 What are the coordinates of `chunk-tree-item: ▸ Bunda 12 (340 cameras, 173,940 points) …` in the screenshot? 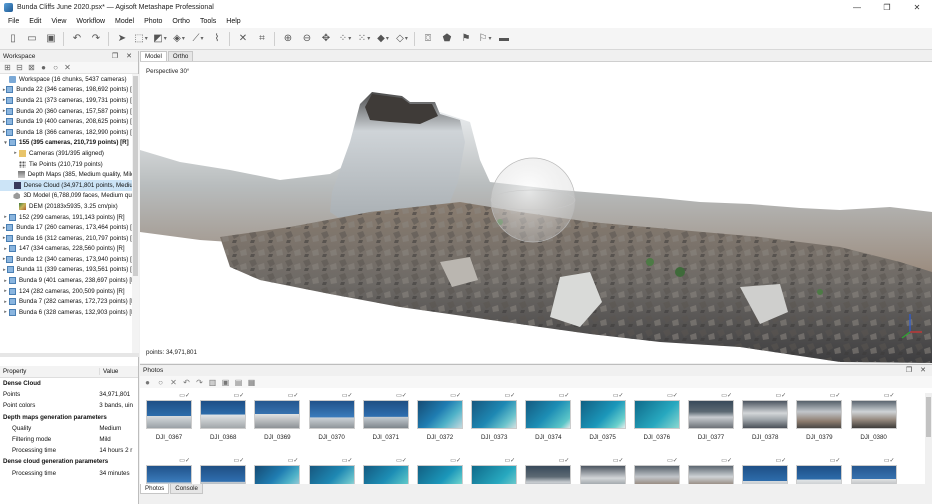 It's located at (69, 259).